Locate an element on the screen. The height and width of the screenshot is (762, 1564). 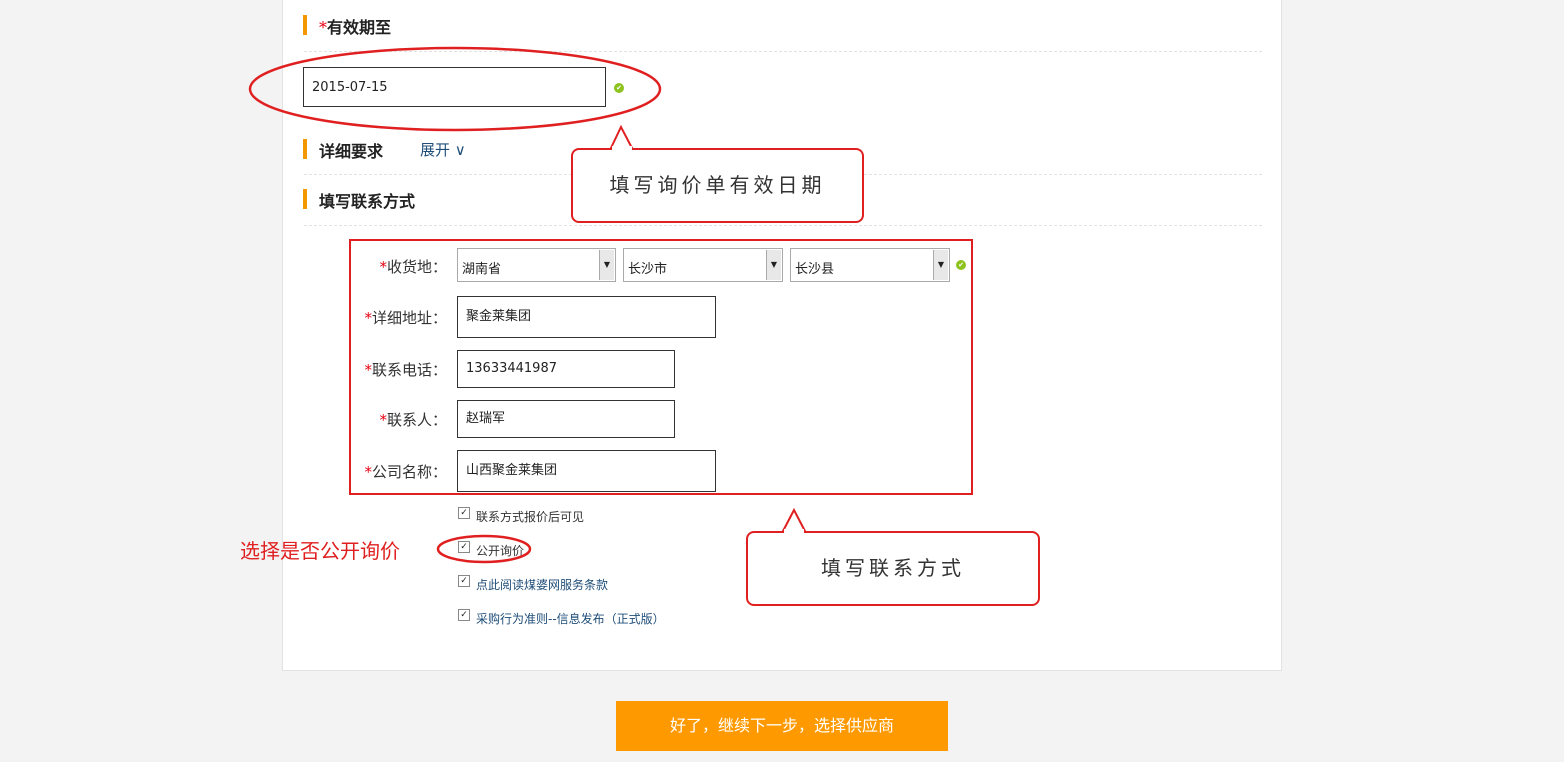
validity-section-title: *有效期至 is located at coordinates (355, 26).